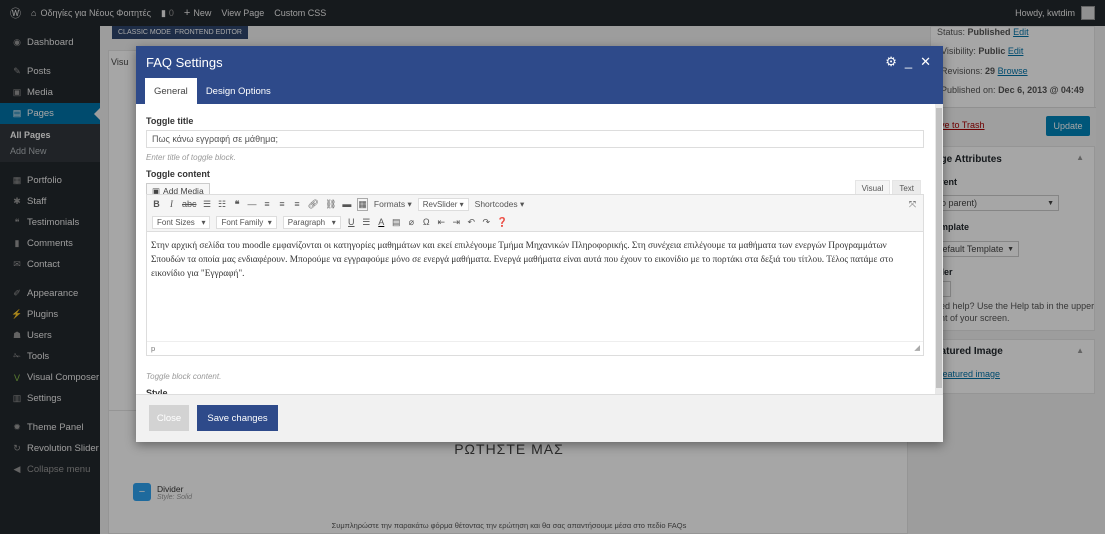 The height and width of the screenshot is (534, 1105). I want to click on paste-text-icon: ▤, so click(396, 222).